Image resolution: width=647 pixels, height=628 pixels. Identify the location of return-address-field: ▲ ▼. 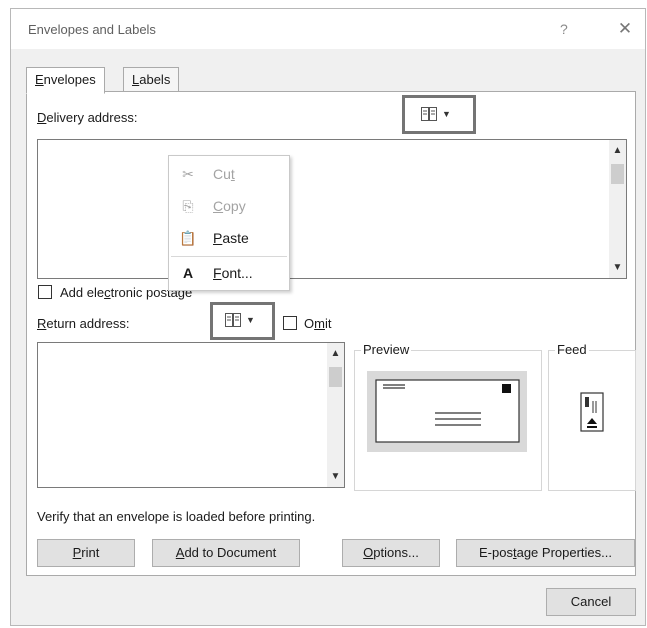
(191, 415).